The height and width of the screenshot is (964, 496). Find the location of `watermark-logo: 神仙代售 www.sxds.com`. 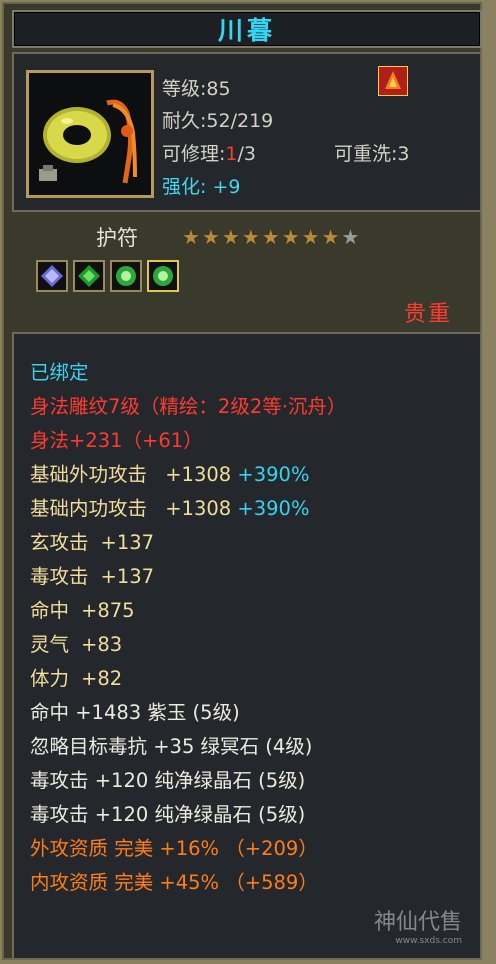

watermark-logo: 神仙代售 www.sxds.com is located at coordinates (418, 925).